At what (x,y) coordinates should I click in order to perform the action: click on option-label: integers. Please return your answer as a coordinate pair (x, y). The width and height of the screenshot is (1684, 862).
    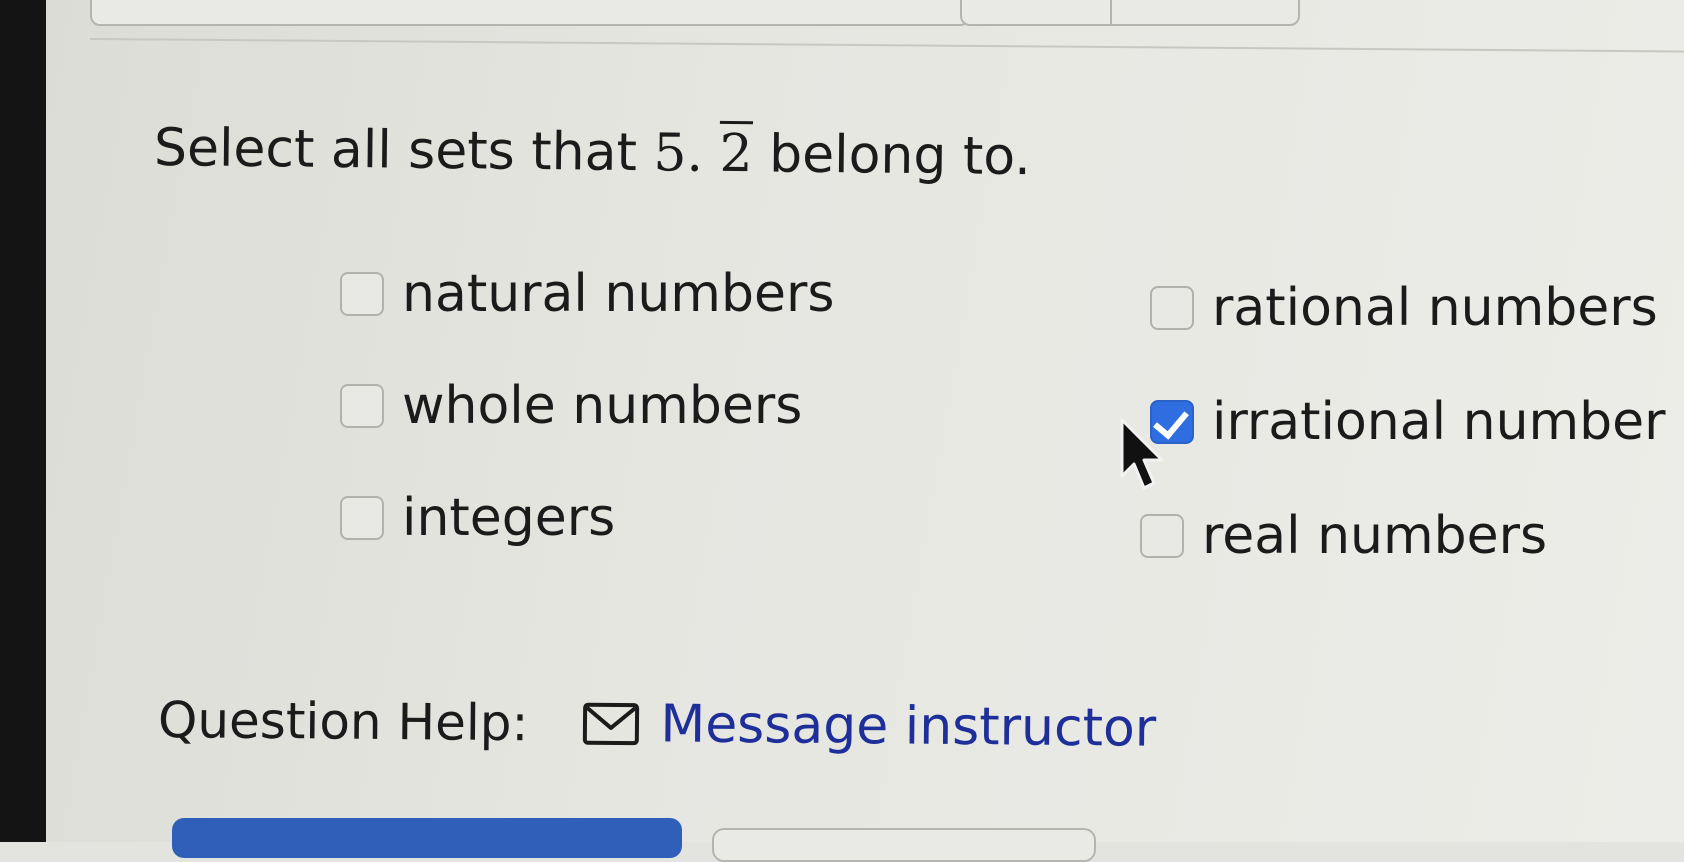
    Looking at the image, I should click on (509, 518).